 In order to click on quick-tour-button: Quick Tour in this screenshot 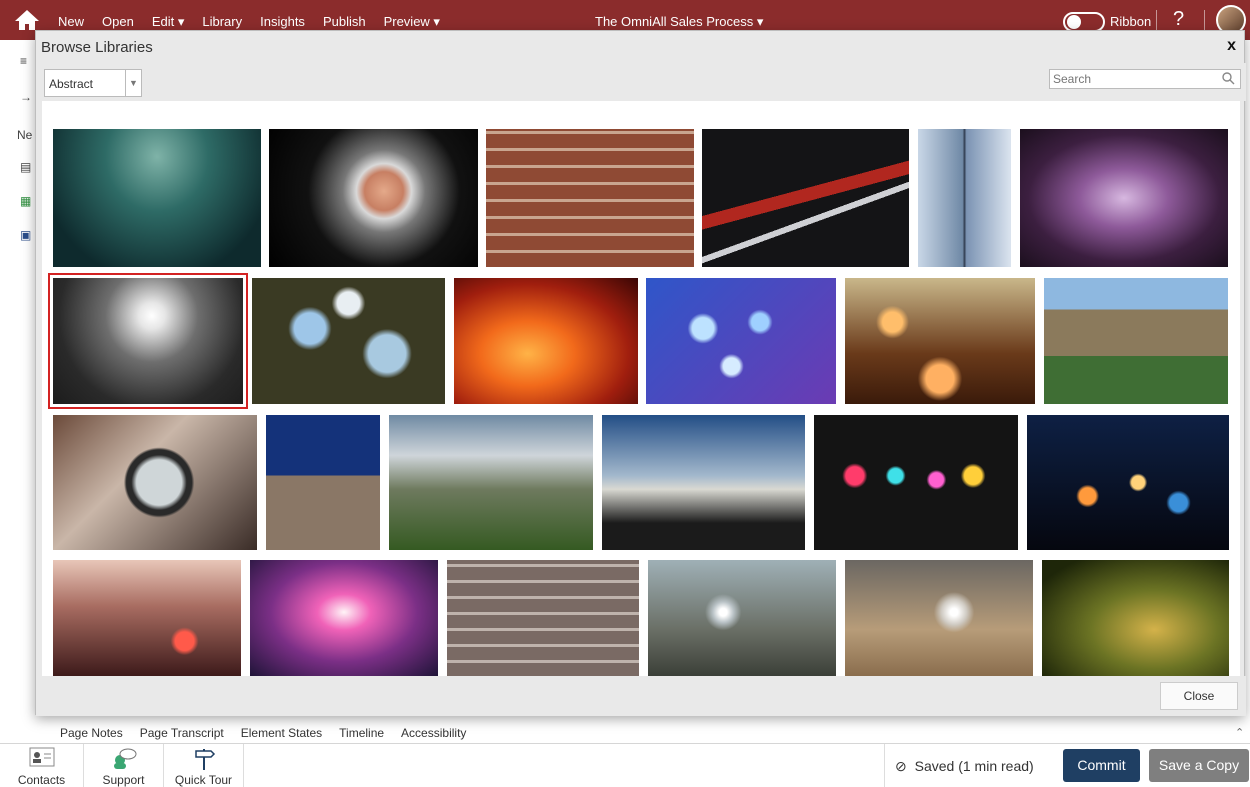, I will do `click(204, 765)`.